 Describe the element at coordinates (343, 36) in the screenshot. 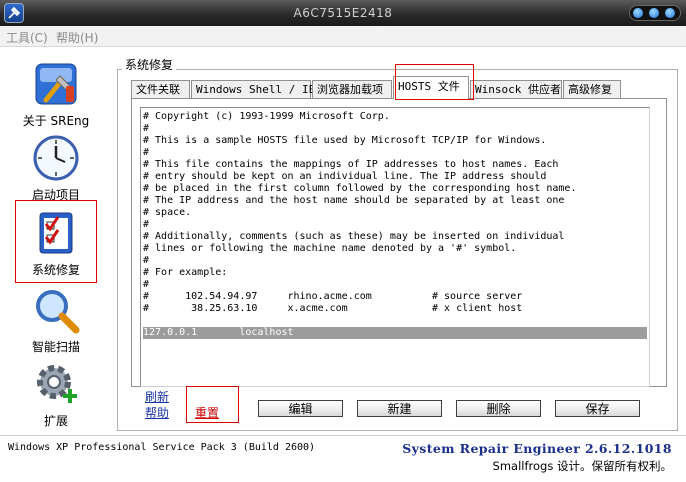

I see `menu-bar: 工具(C) 帮助(H)` at that location.